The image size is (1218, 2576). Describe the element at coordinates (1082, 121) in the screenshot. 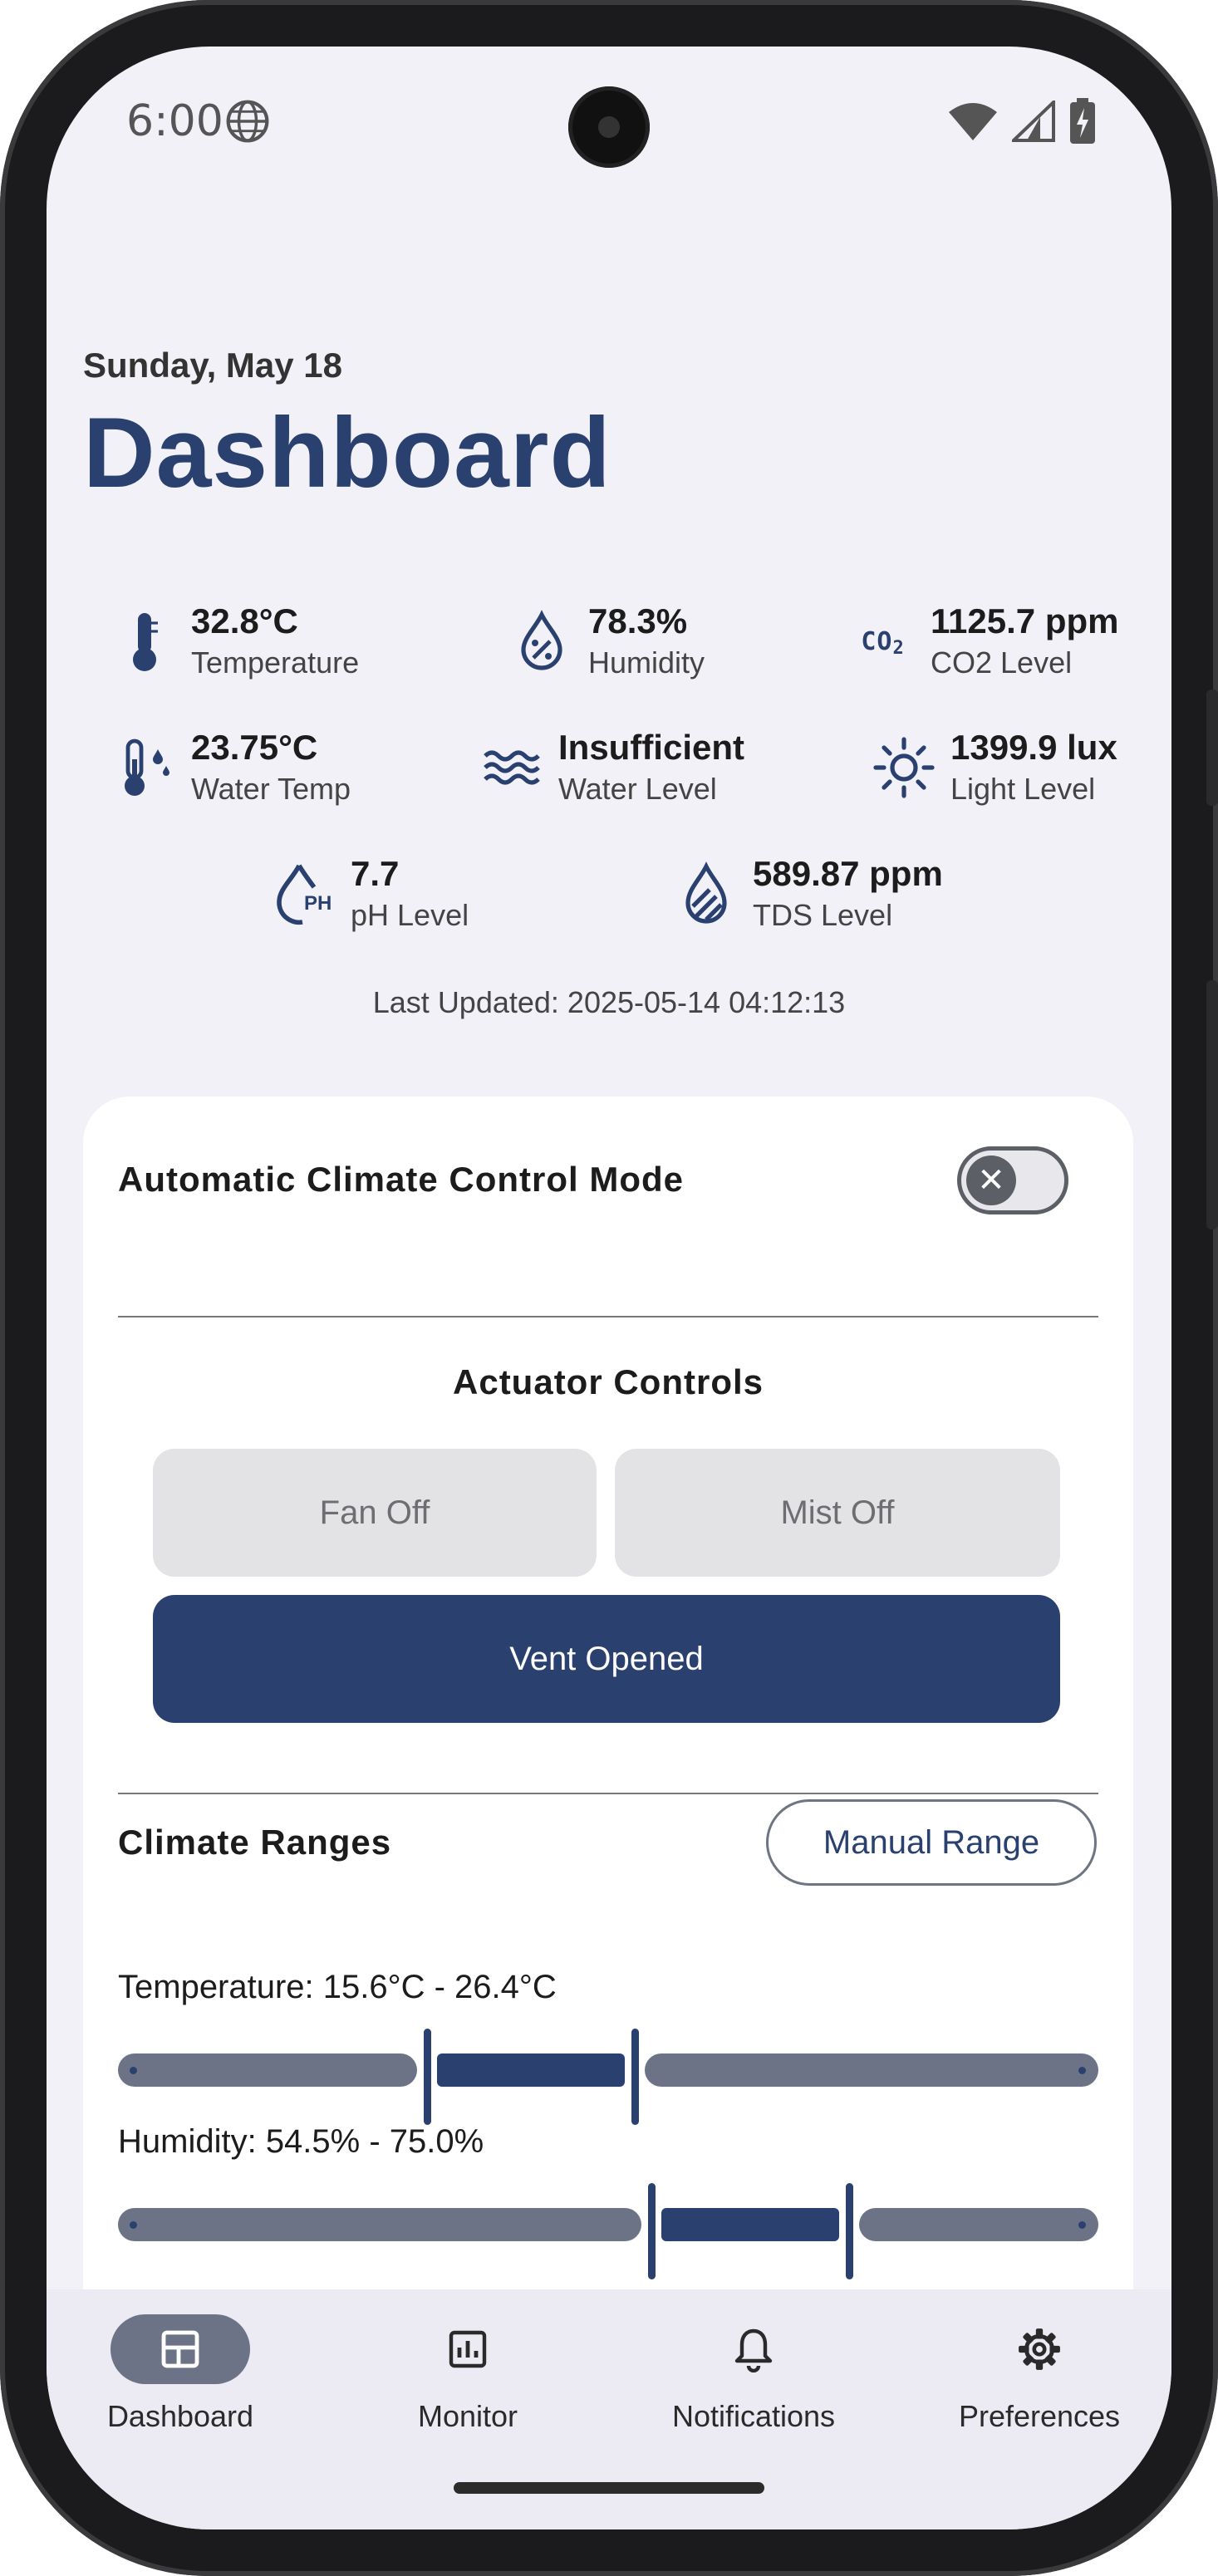

I see `battery-charging-icon` at that location.